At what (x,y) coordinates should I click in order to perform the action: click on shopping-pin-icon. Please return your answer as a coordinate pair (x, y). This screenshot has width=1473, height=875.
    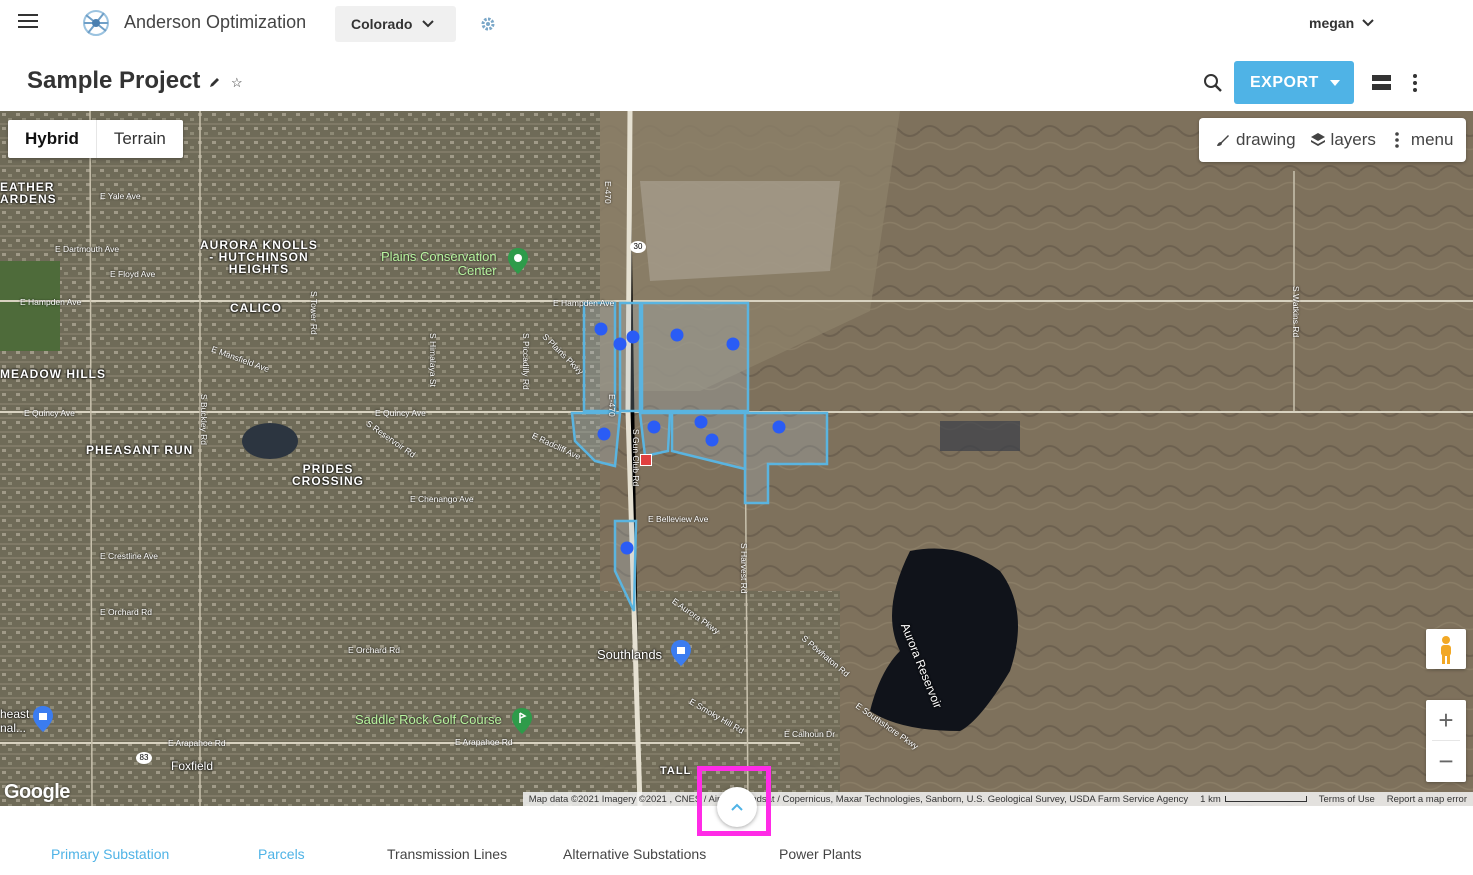
    Looking at the image, I should click on (681, 653).